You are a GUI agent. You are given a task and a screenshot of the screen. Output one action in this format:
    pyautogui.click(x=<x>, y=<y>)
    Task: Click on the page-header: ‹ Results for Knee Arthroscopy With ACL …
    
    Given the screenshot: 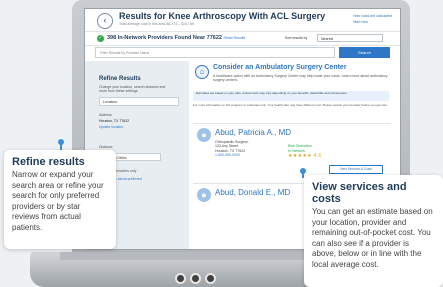 What is the action you would take?
    pyautogui.click(x=242, y=20)
    